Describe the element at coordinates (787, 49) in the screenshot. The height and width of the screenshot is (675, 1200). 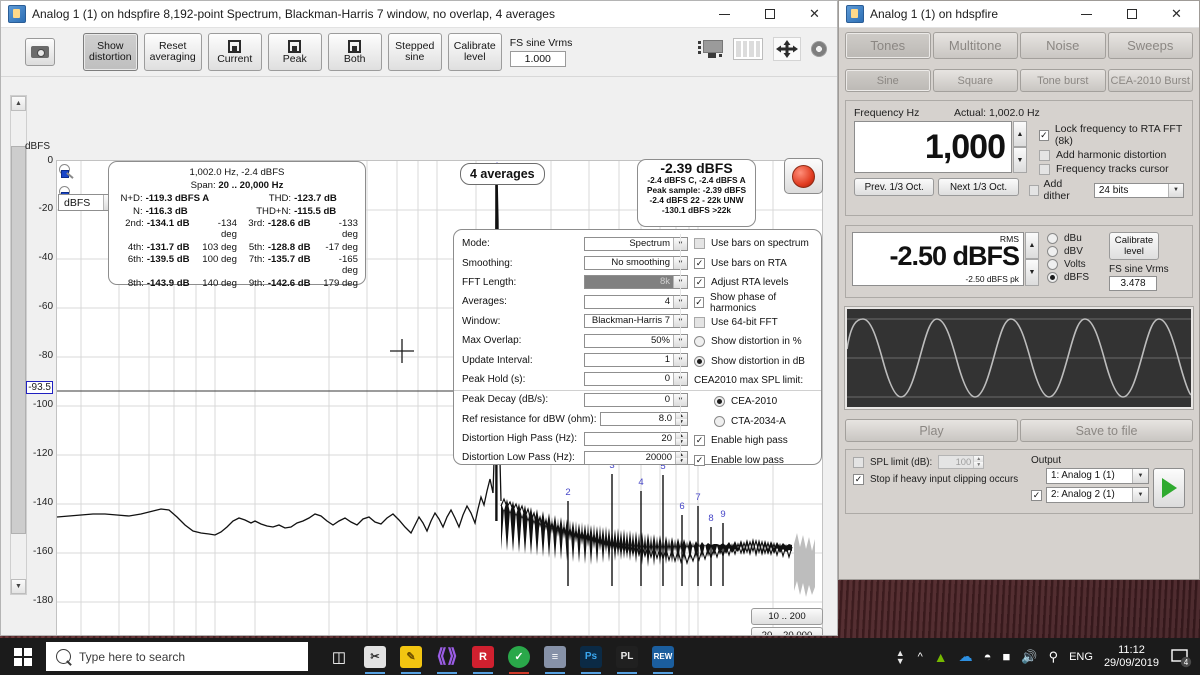
I see `move-icon` at that location.